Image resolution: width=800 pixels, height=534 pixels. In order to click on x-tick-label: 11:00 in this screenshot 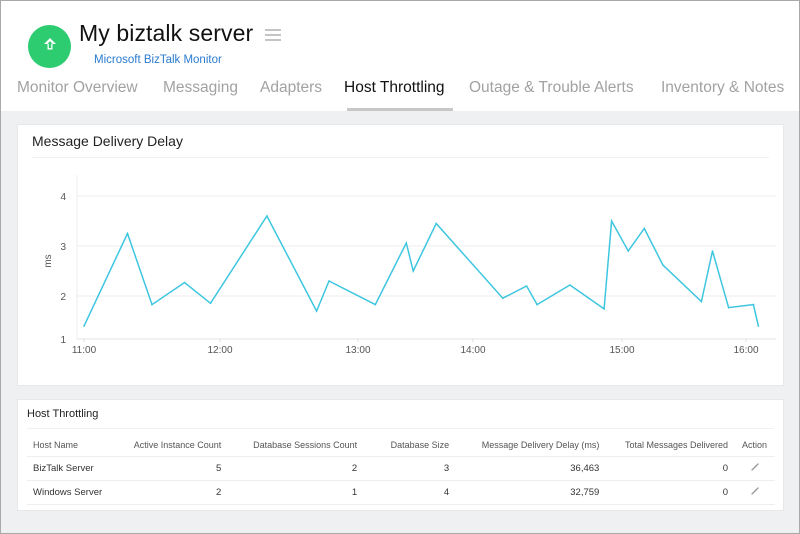, I will do `click(84, 350)`.